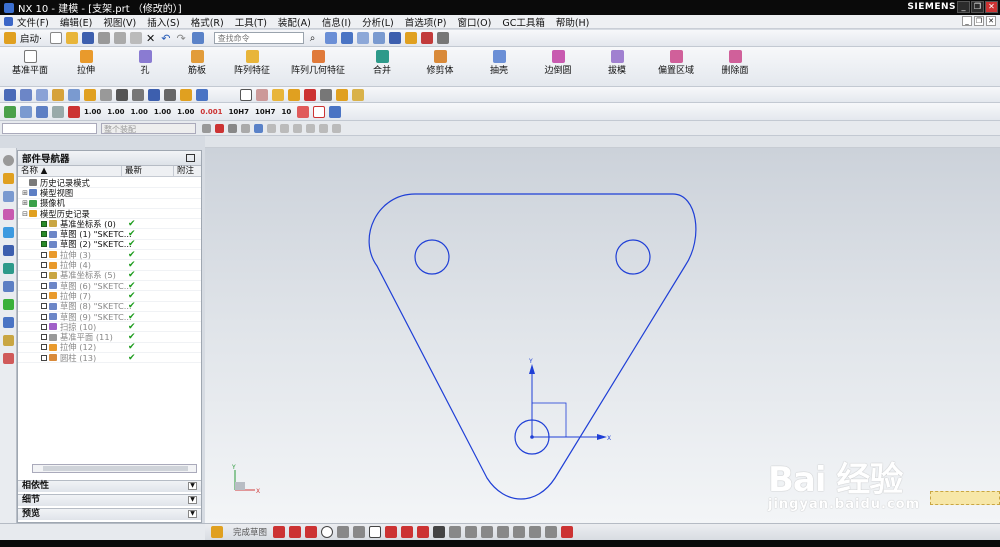 The image size is (1000, 547). I want to click on measure-icon, so click(443, 38).